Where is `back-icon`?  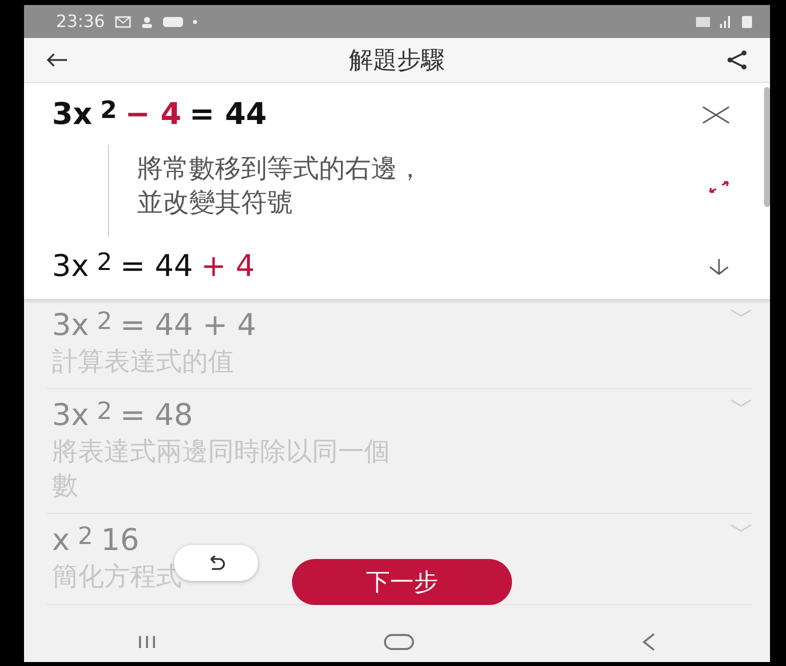
back-icon is located at coordinates (649, 642).